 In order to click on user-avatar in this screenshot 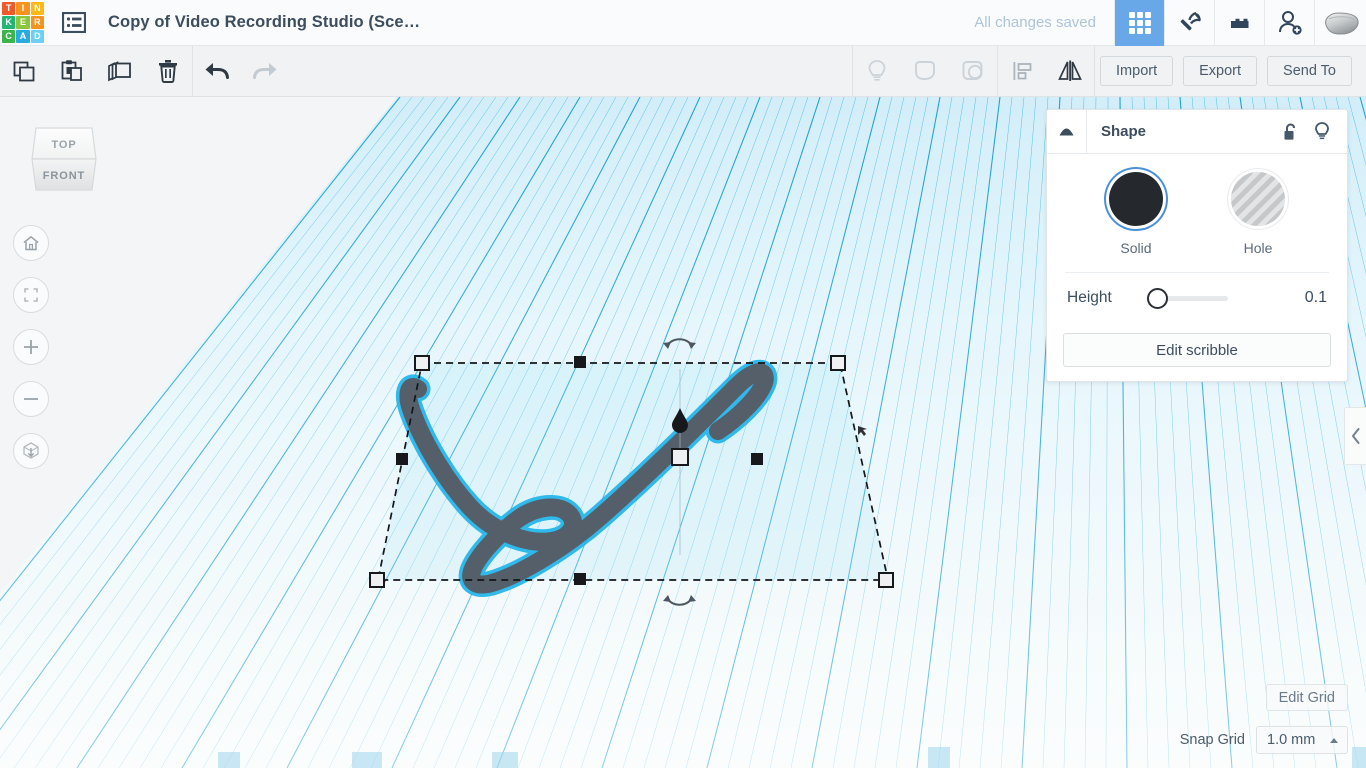, I will do `click(1340, 23)`.